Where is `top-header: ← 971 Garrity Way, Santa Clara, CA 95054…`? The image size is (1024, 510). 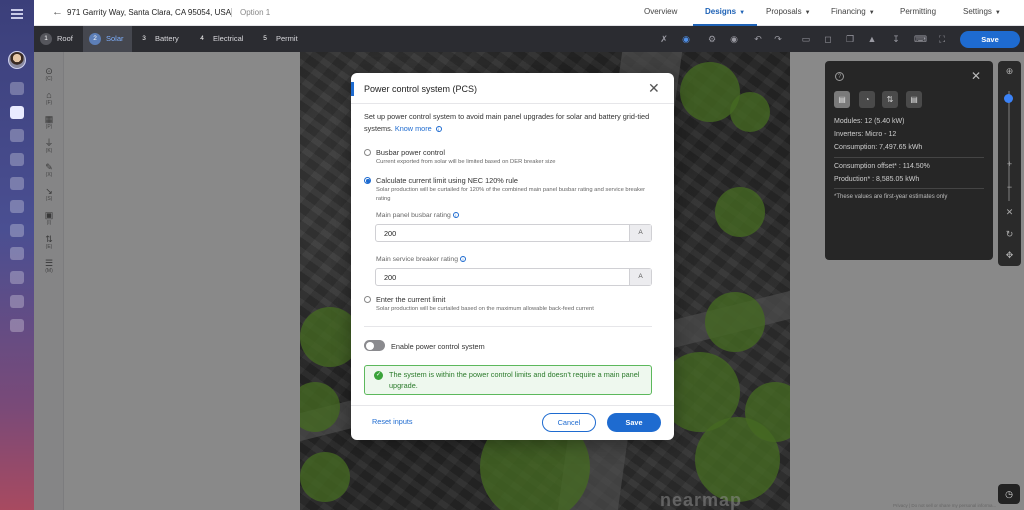 top-header: ← 971 Garrity Way, Santa Clara, CA 95054… is located at coordinates (529, 13).